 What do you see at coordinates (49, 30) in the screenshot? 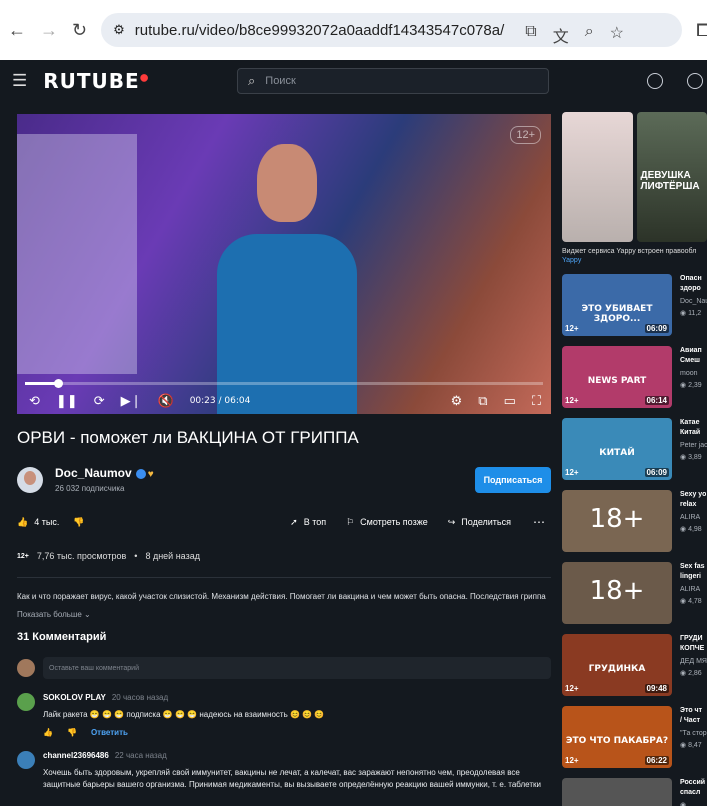
I see `forward-icon: →` at bounding box center [49, 30].